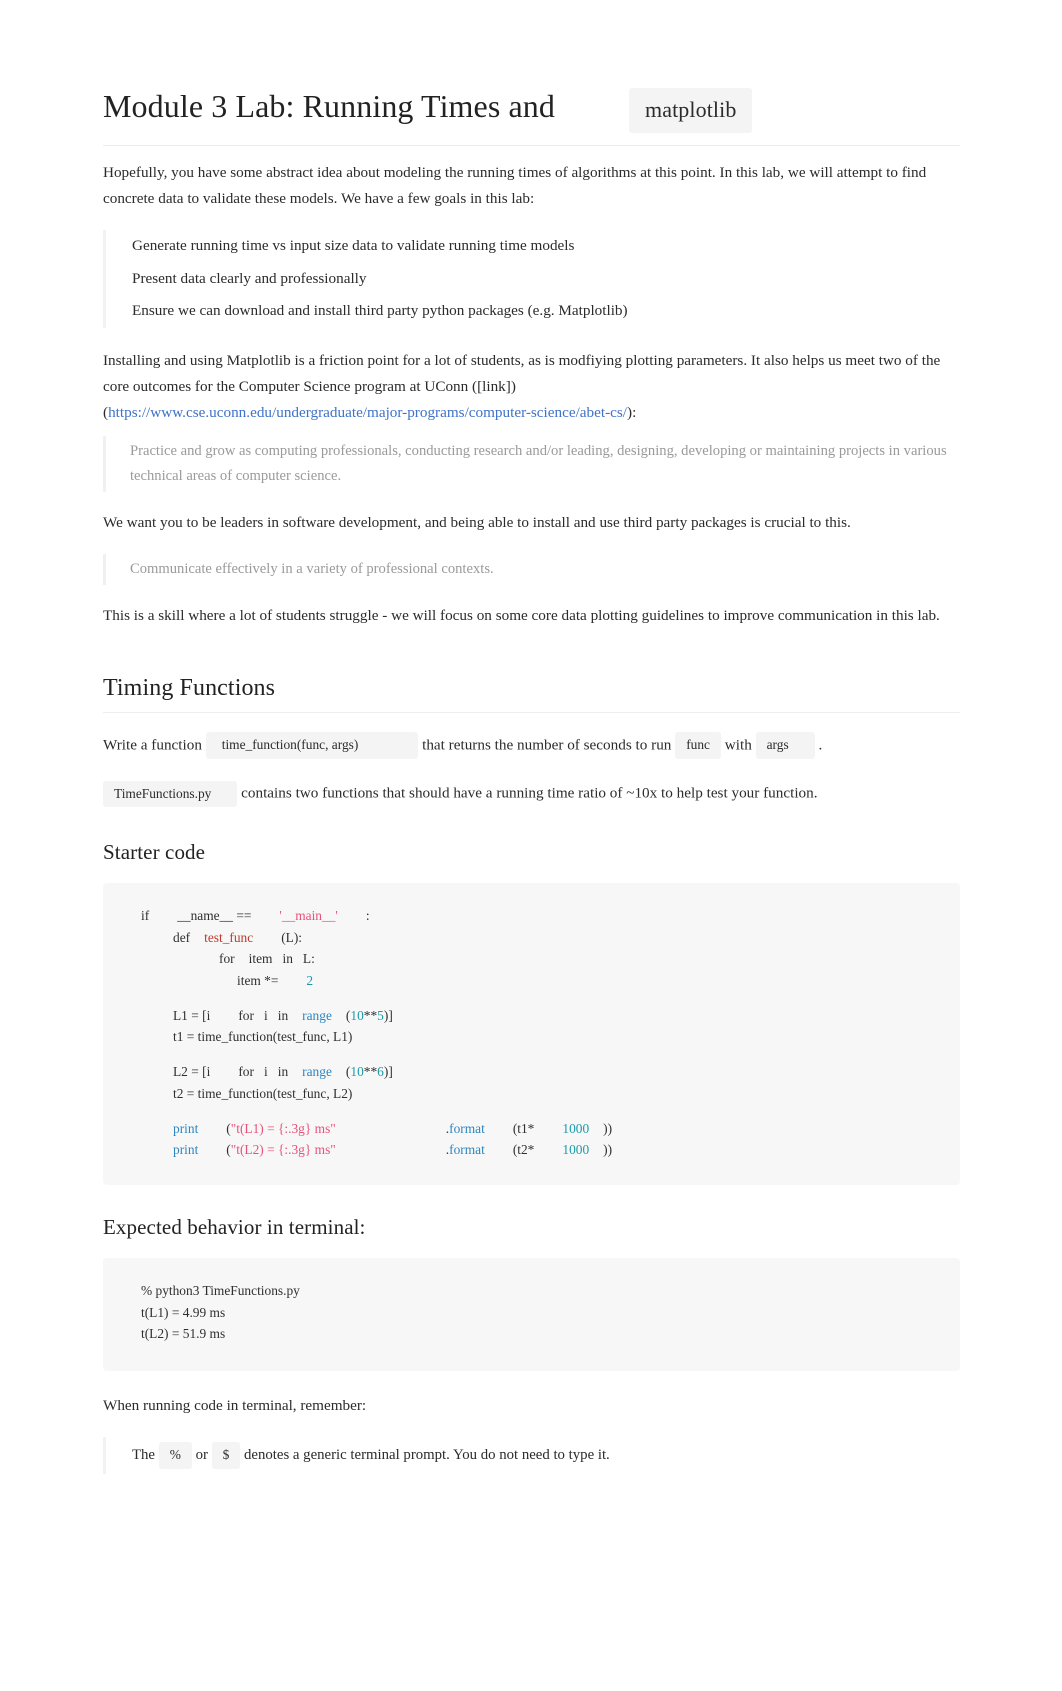 The height and width of the screenshot is (1691, 1062). I want to click on subsection-expected-behavior: Expected behavior in terminal:, so click(234, 1226).